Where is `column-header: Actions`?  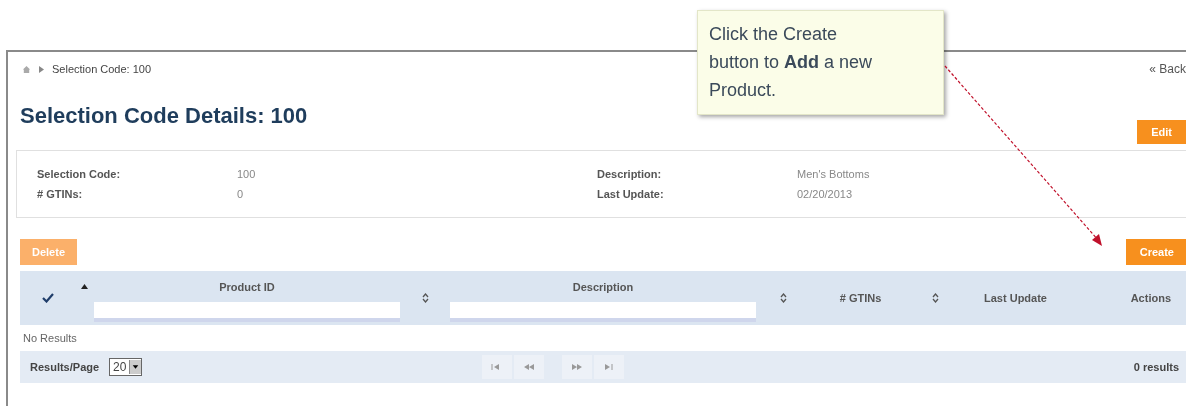
column-header: Actions is located at coordinates (1150, 298).